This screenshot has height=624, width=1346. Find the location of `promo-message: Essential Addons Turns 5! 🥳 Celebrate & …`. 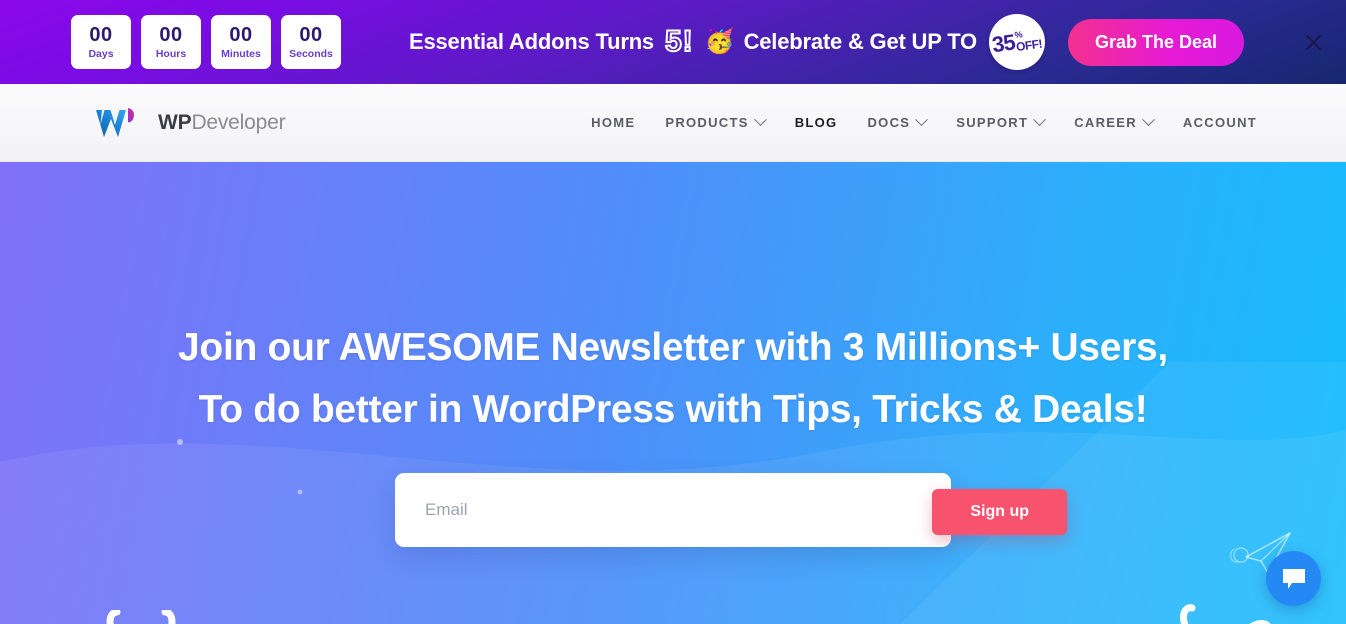

promo-message: Essential Addons Turns 5! 🥳 Celebrate & … is located at coordinates (727, 42).